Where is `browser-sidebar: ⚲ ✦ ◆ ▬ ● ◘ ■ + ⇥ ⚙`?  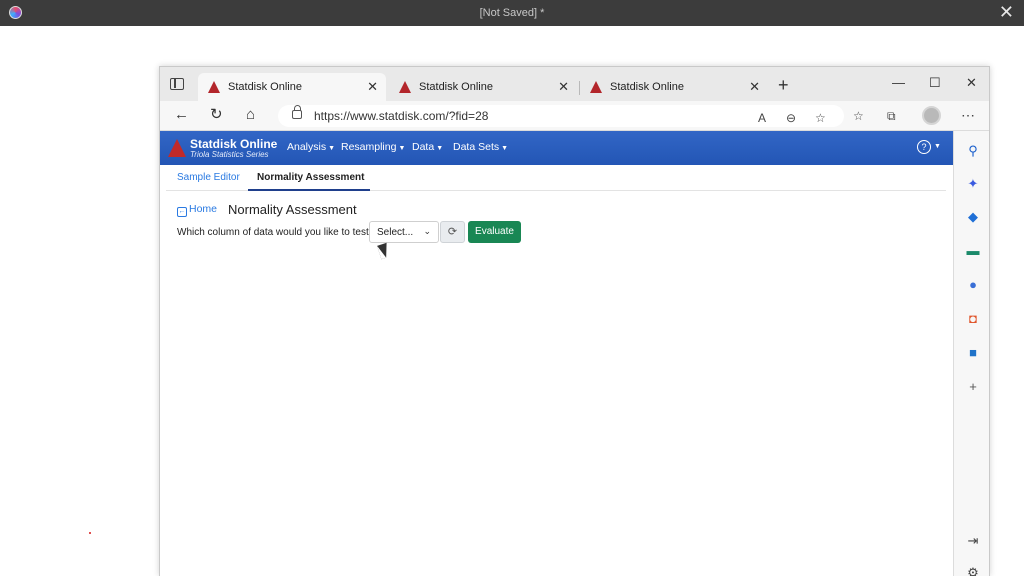
browser-sidebar: ⚲ ✦ ◆ ▬ ● ◘ ■ + ⇥ ⚙ is located at coordinates (971, 353).